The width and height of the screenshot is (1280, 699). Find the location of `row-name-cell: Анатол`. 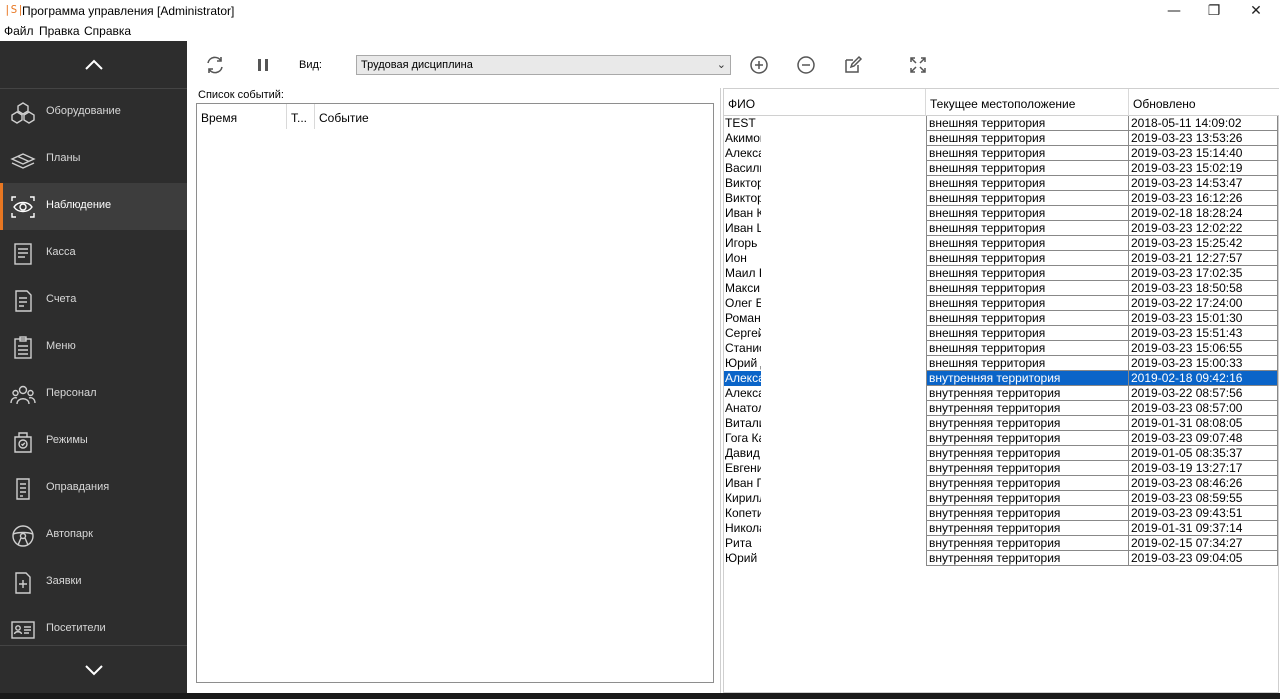

row-name-cell: Анатол is located at coordinates (743, 408).